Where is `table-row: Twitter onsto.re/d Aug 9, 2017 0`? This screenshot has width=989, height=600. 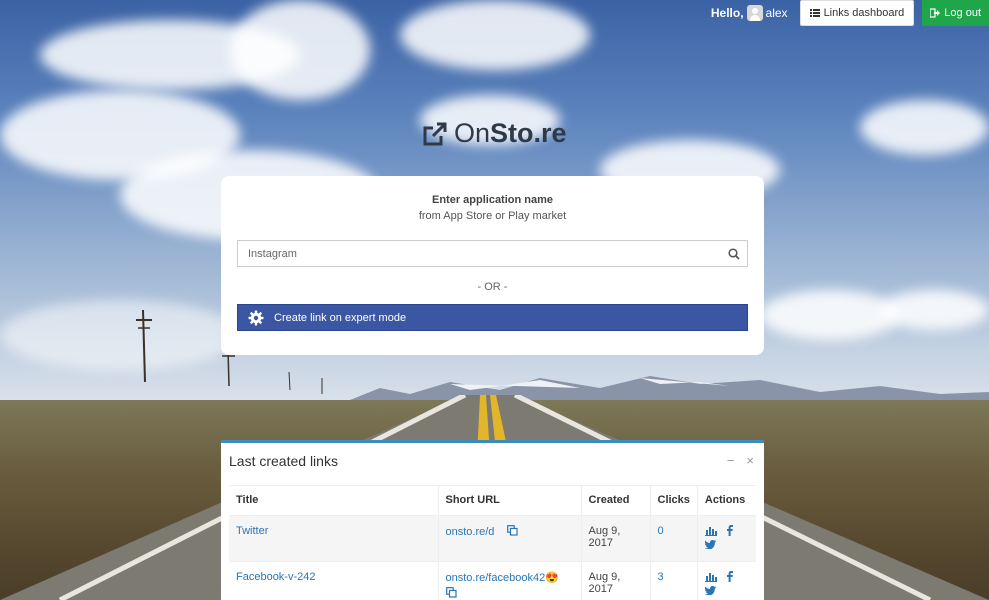
table-row: Twitter onsto.re/d Aug 9, 2017 0 is located at coordinates (492, 538).